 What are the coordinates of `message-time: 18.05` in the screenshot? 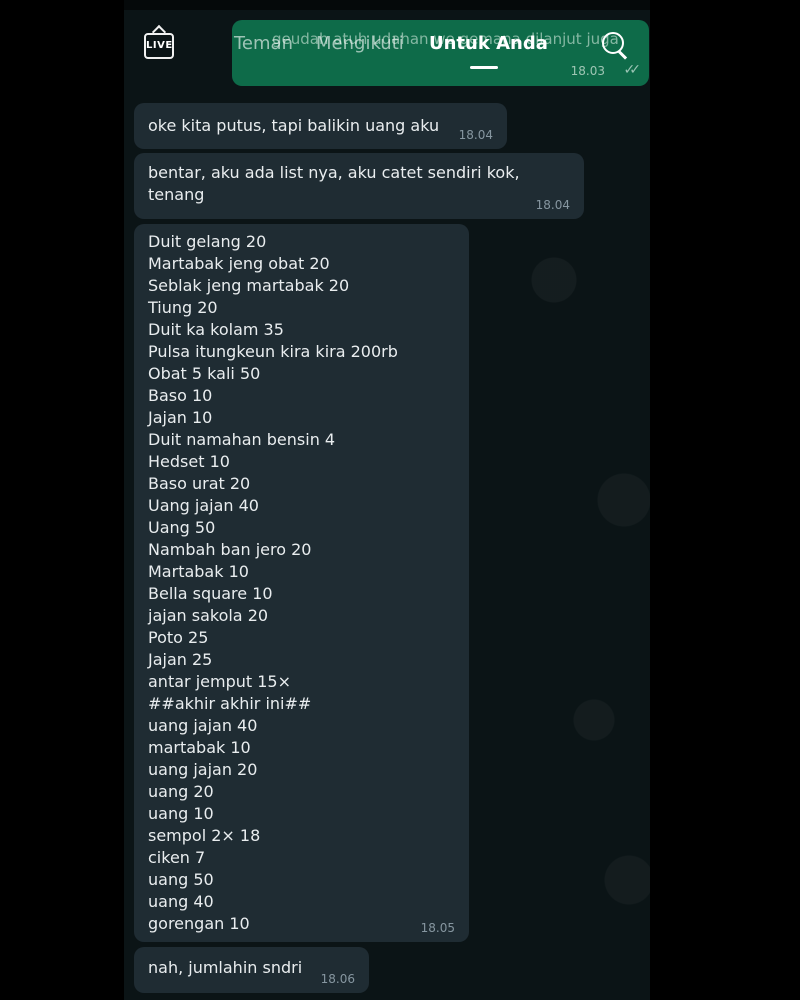 It's located at (437, 928).